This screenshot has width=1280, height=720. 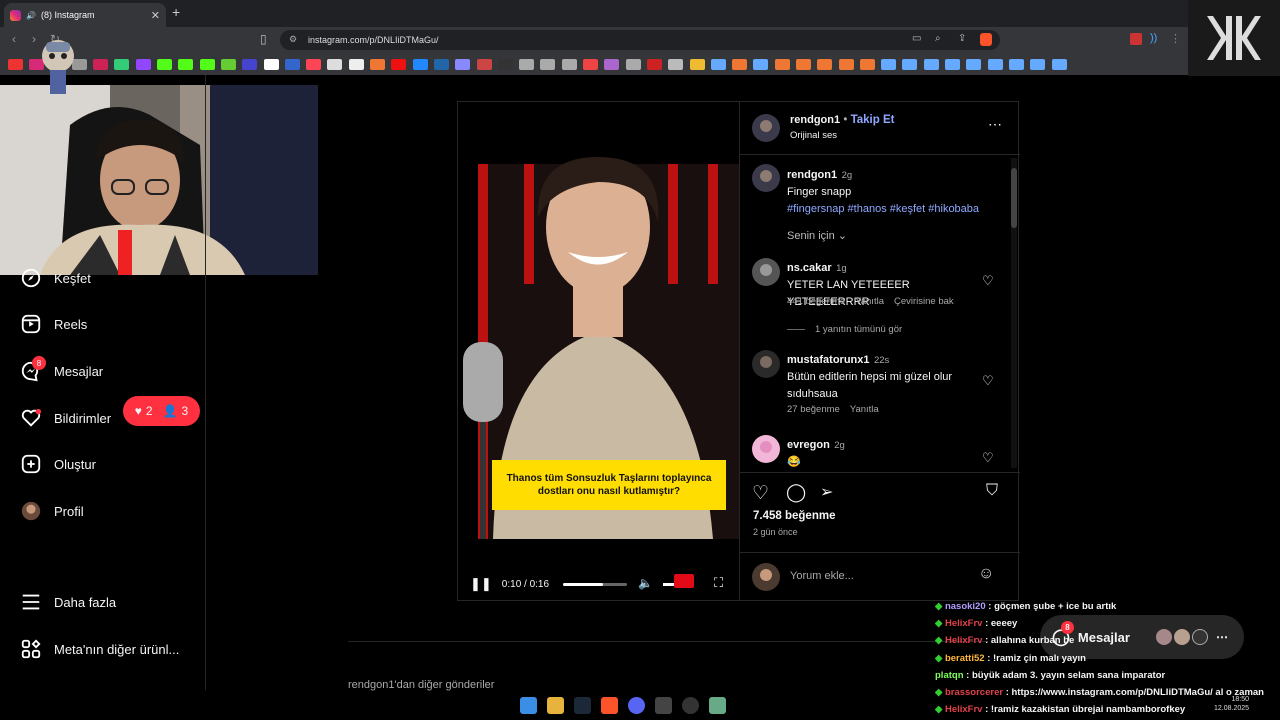 What do you see at coordinates (760, 493) in the screenshot?
I see `like-icon: ♡` at bounding box center [760, 493].